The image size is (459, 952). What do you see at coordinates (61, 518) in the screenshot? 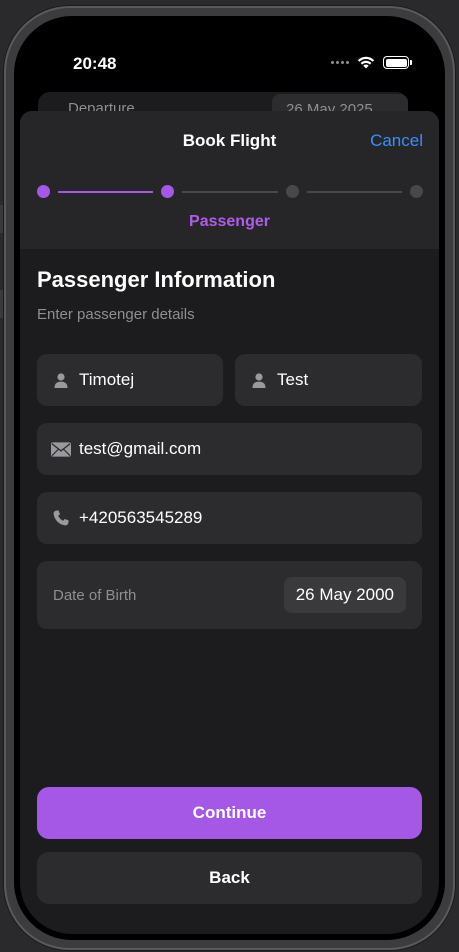
I see `phone-icon` at bounding box center [61, 518].